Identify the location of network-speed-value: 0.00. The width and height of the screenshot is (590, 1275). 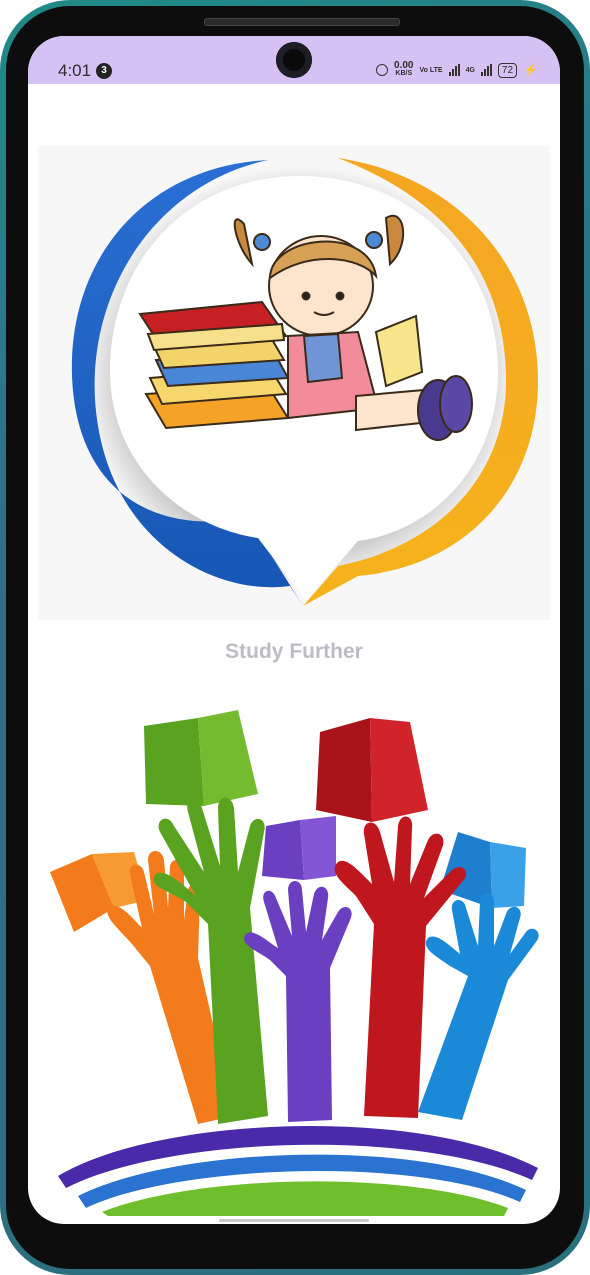
(404, 65).